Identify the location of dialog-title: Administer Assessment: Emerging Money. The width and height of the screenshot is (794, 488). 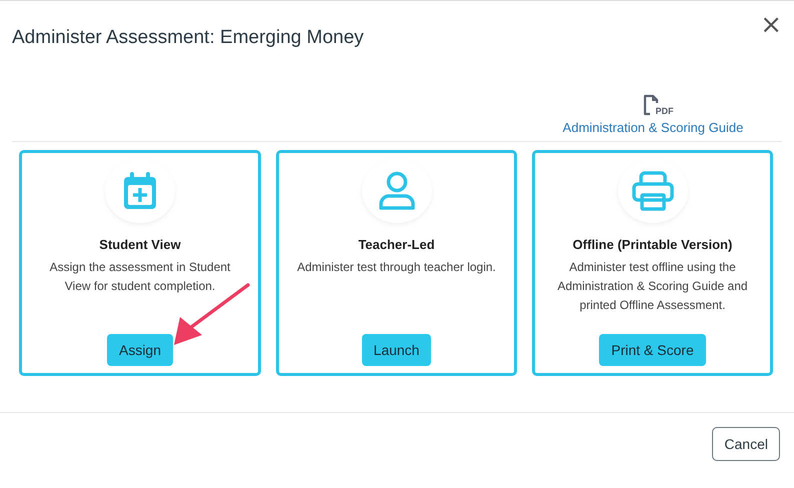
(188, 38).